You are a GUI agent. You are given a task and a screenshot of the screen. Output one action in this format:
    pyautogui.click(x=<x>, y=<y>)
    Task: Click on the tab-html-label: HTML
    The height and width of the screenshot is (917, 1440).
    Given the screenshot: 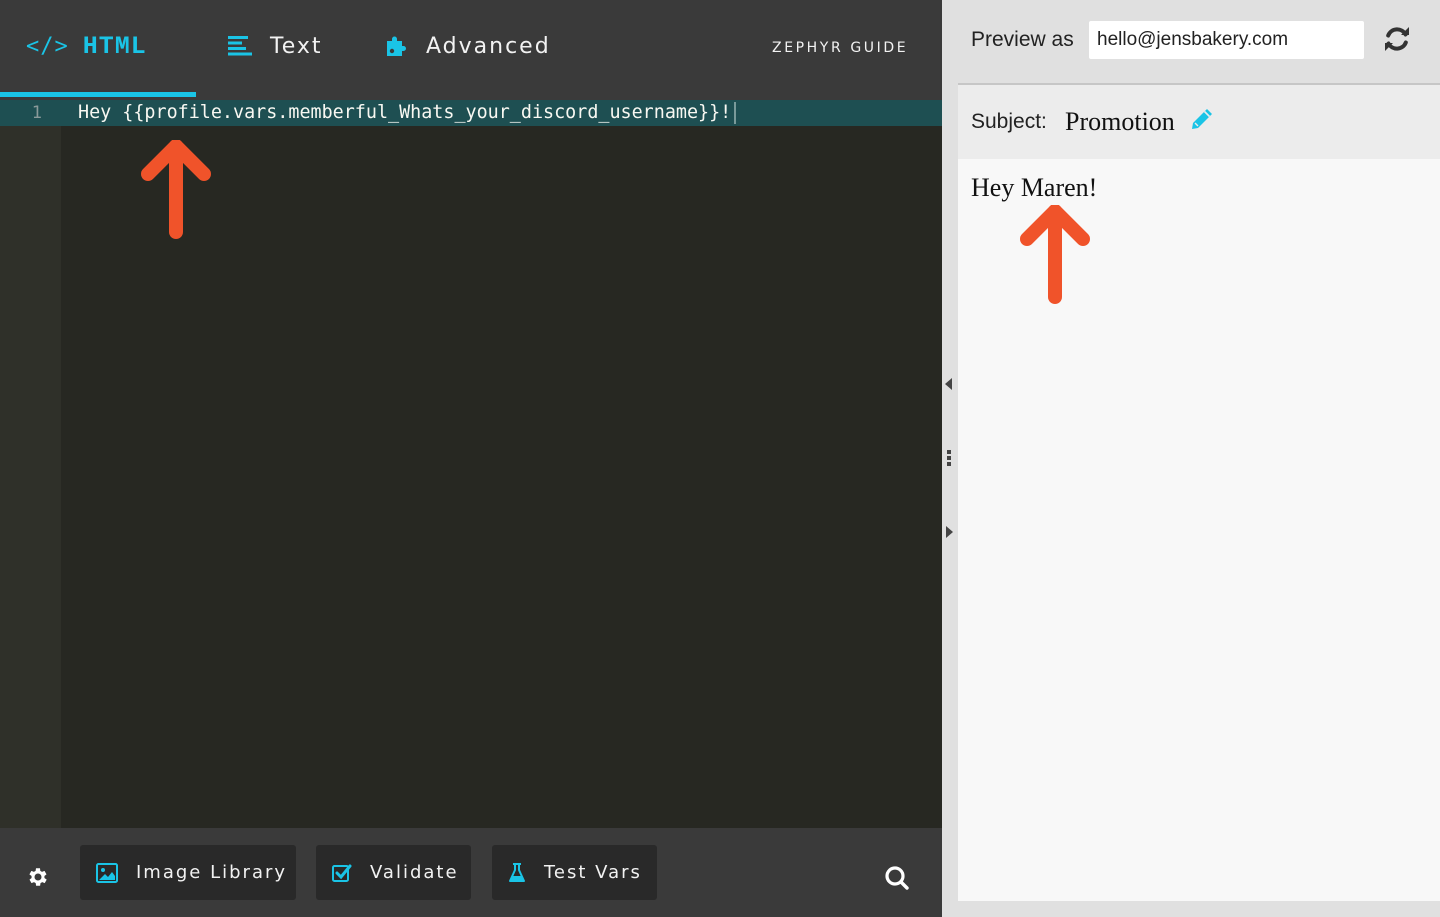 What is the action you would take?
    pyautogui.click(x=114, y=46)
    